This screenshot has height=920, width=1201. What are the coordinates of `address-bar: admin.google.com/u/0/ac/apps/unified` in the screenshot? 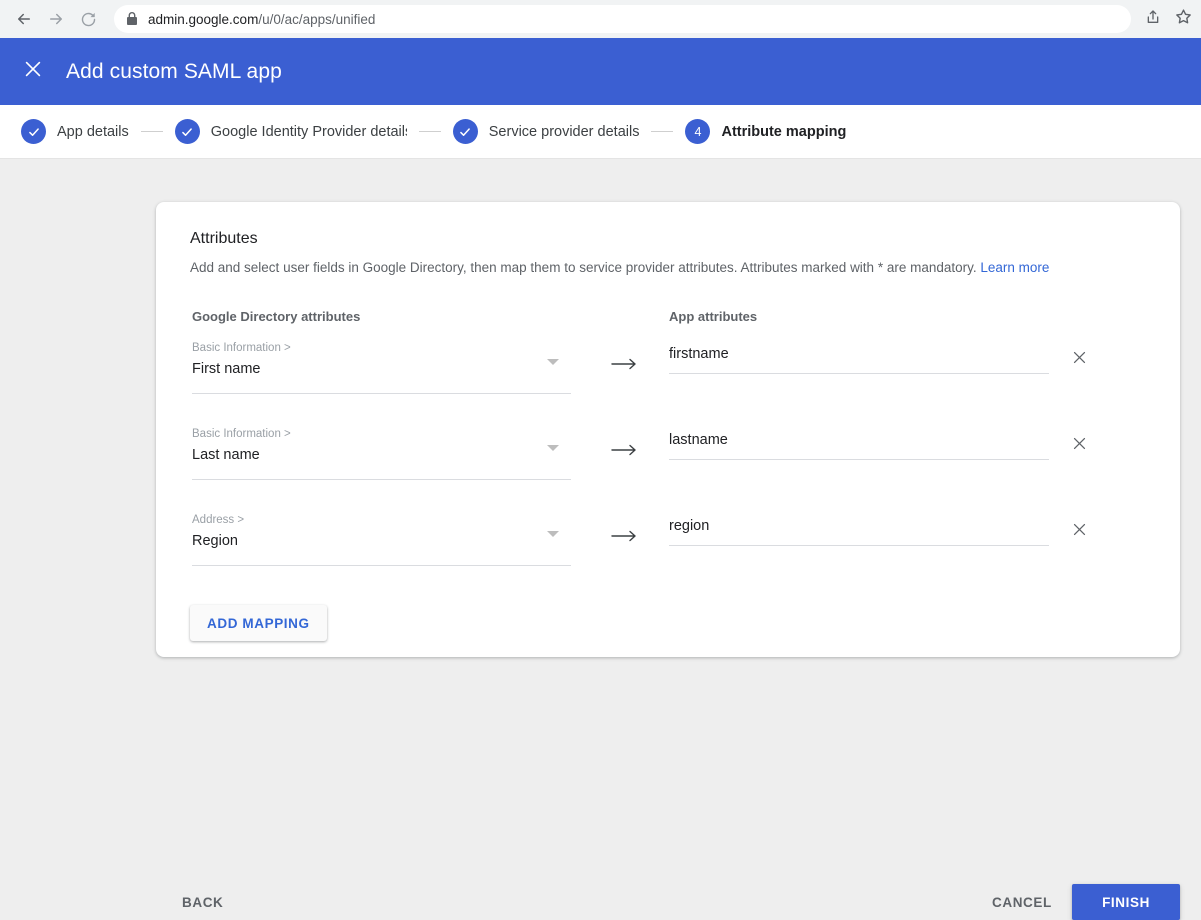 It's located at (622, 19).